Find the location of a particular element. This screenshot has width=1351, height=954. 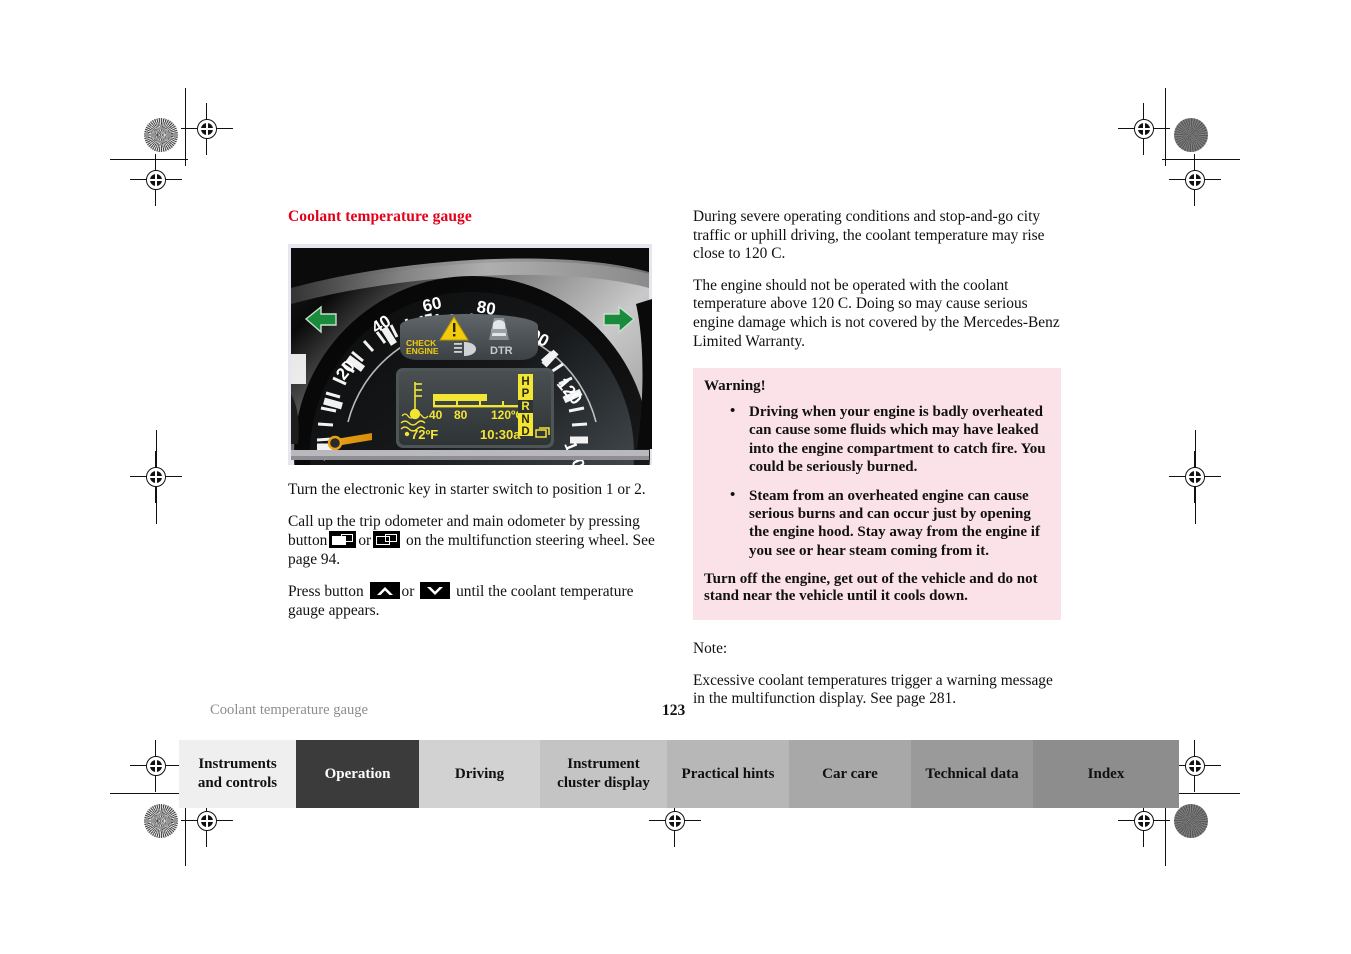

tab-operation: Operation is located at coordinates (357, 774).